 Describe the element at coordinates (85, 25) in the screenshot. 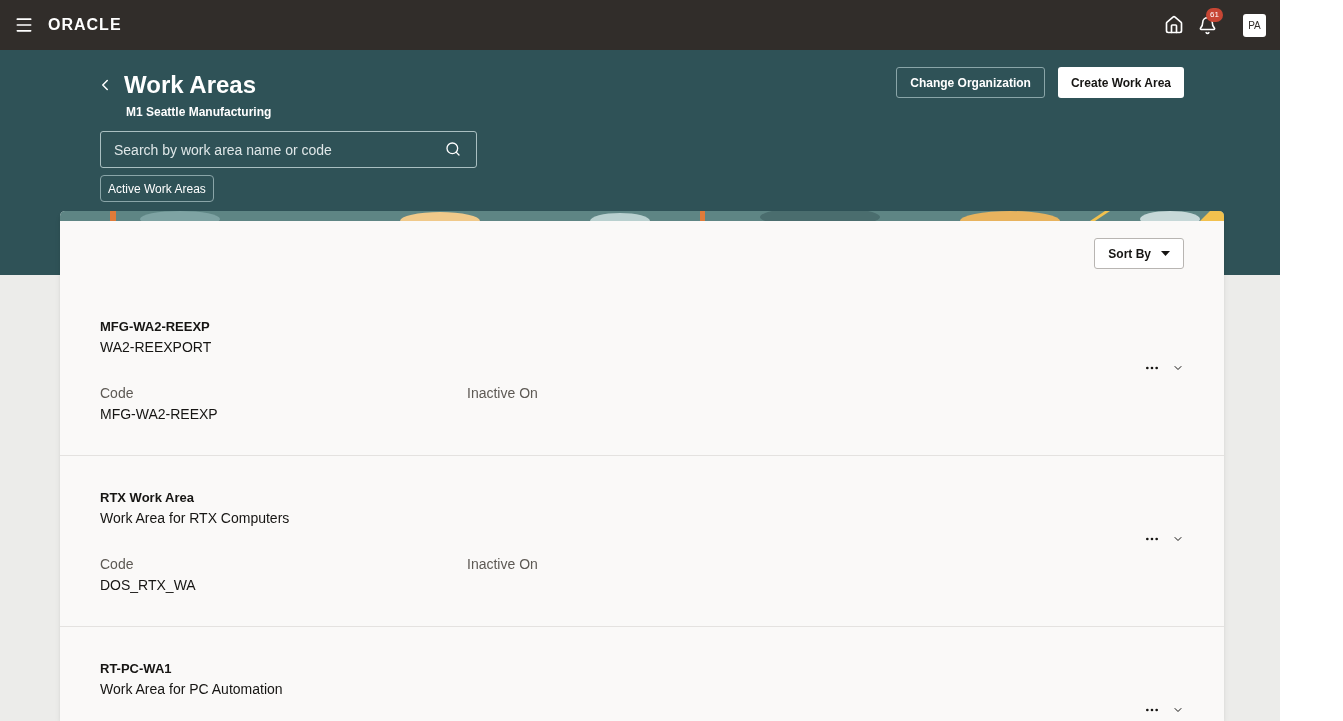

I see `brand-logo: ORACLE` at that location.